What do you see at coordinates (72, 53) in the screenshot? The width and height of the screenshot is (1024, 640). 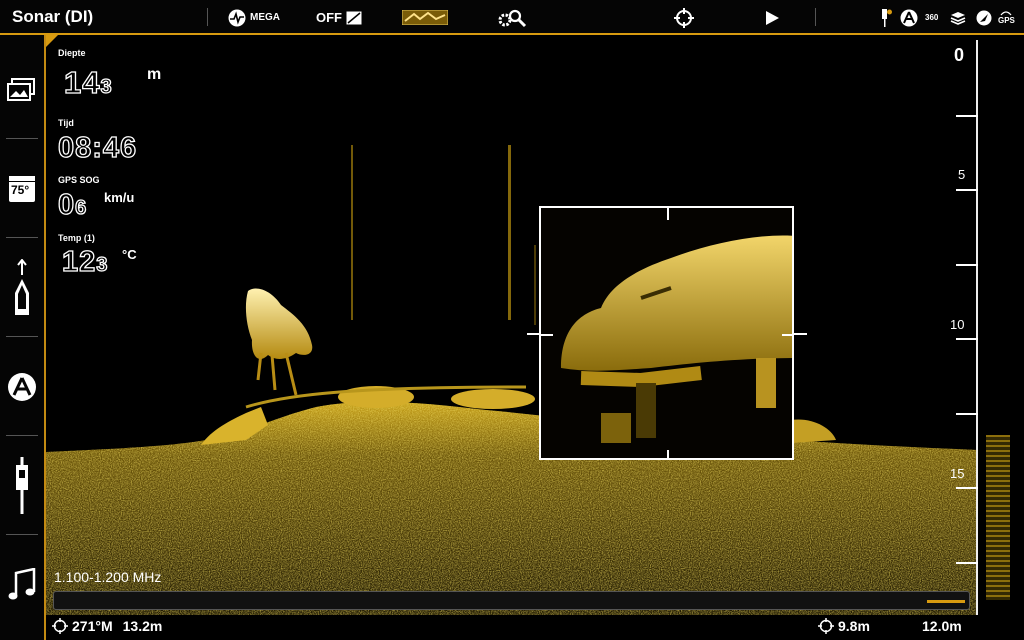 I see `depth-label: Diepte` at bounding box center [72, 53].